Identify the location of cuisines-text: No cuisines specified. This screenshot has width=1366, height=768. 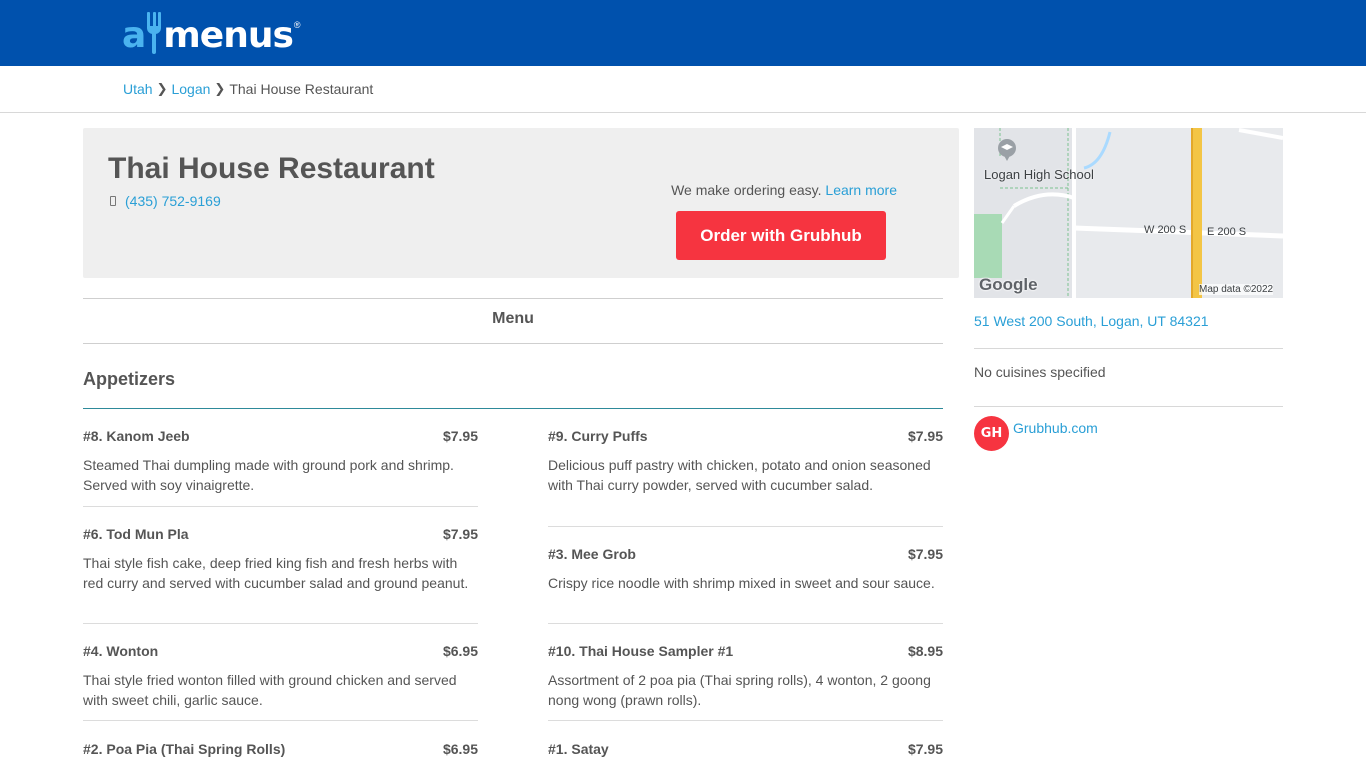
(1040, 372).